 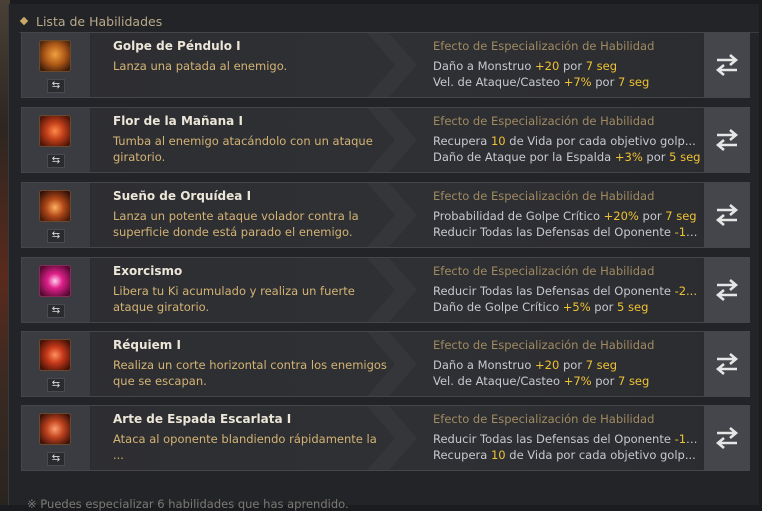 What do you see at coordinates (55, 355) in the screenshot?
I see `horizontal-slash-icon` at bounding box center [55, 355].